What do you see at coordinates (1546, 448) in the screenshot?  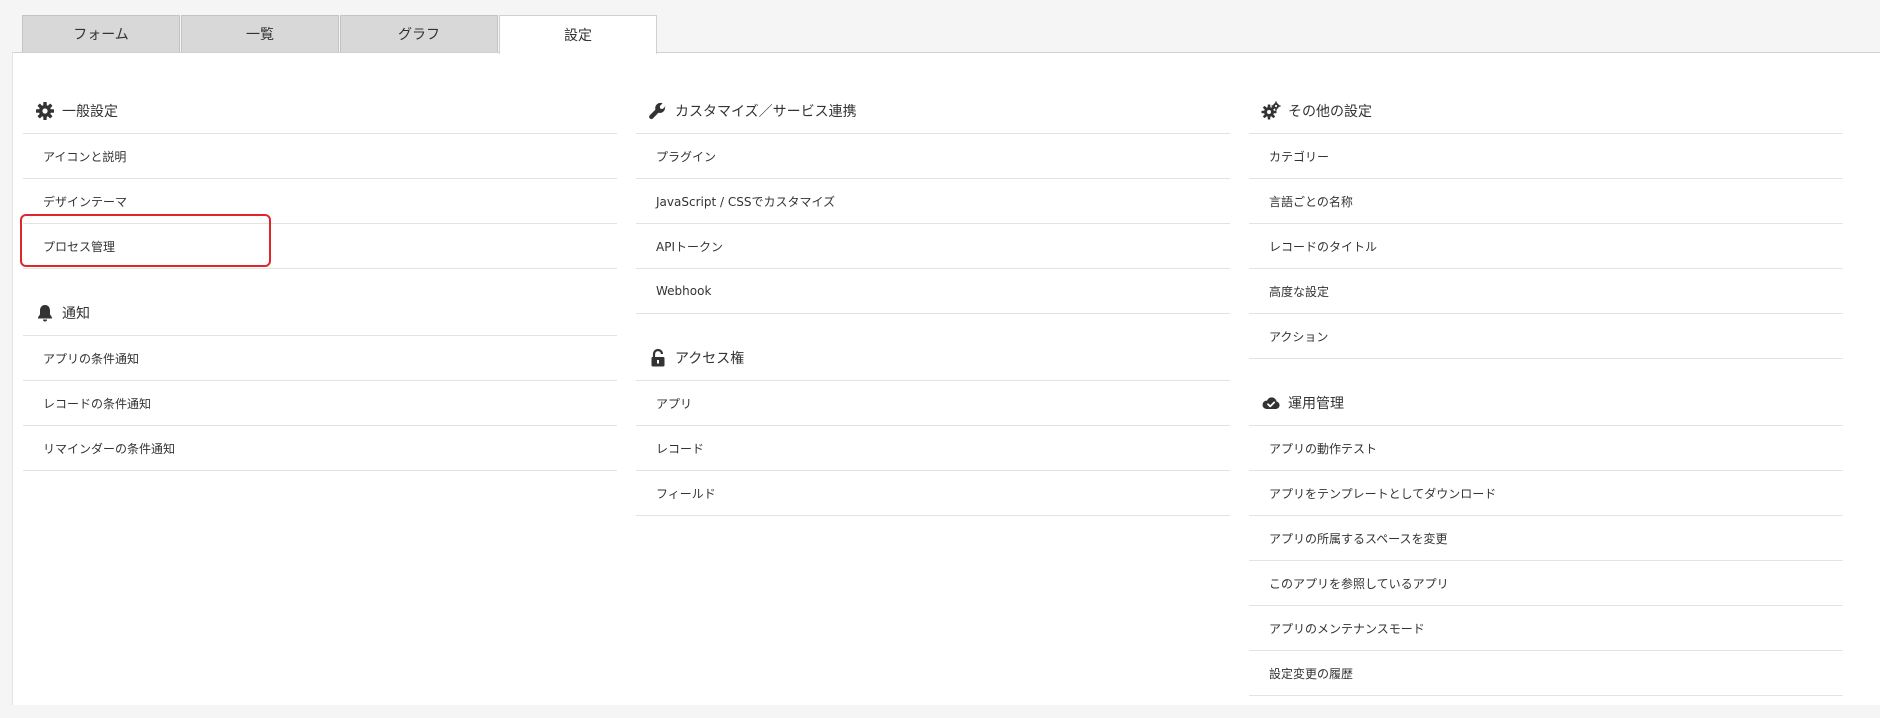 I see `menu-item-app-test: アプリの動作テスト` at bounding box center [1546, 448].